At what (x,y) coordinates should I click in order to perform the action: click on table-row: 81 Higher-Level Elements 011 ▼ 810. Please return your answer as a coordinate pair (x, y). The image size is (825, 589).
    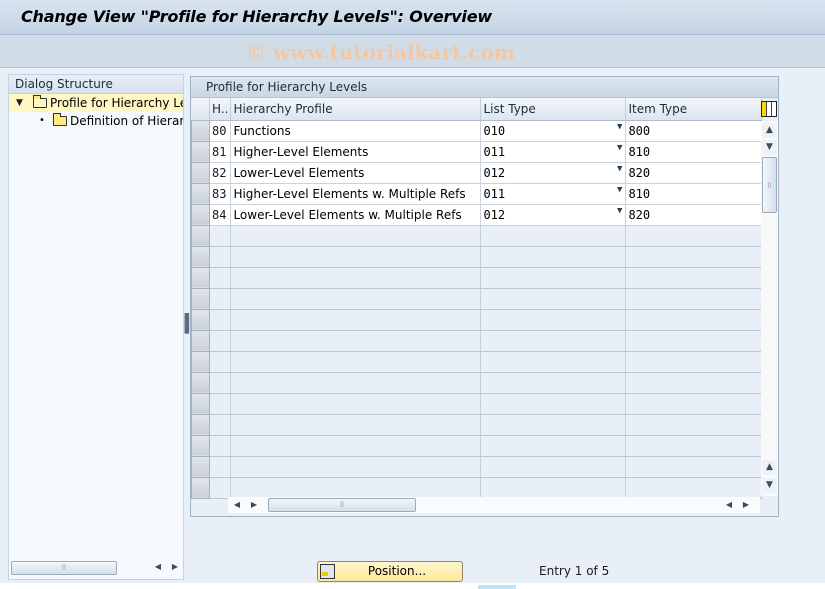
    Looking at the image, I should click on (477, 151).